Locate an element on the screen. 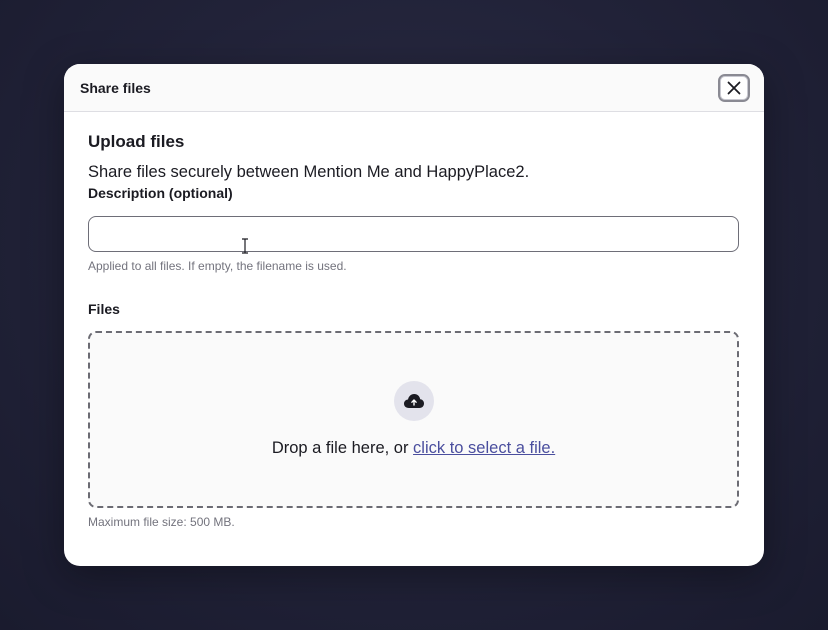  close-icon is located at coordinates (734, 87).